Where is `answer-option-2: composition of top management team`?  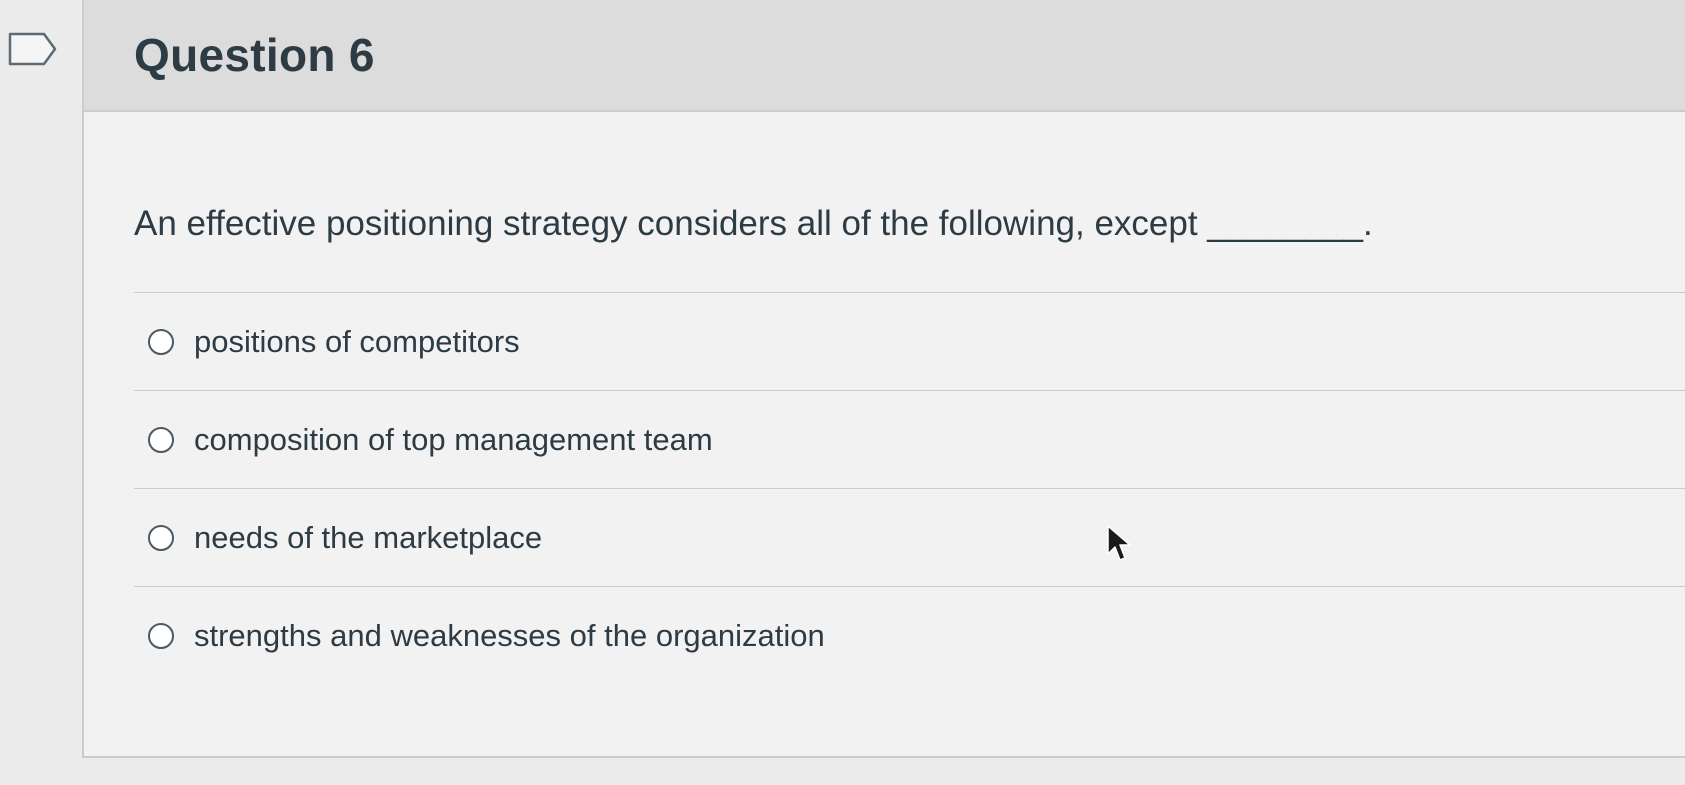
answer-option-2: composition of top management team is located at coordinates (909, 439).